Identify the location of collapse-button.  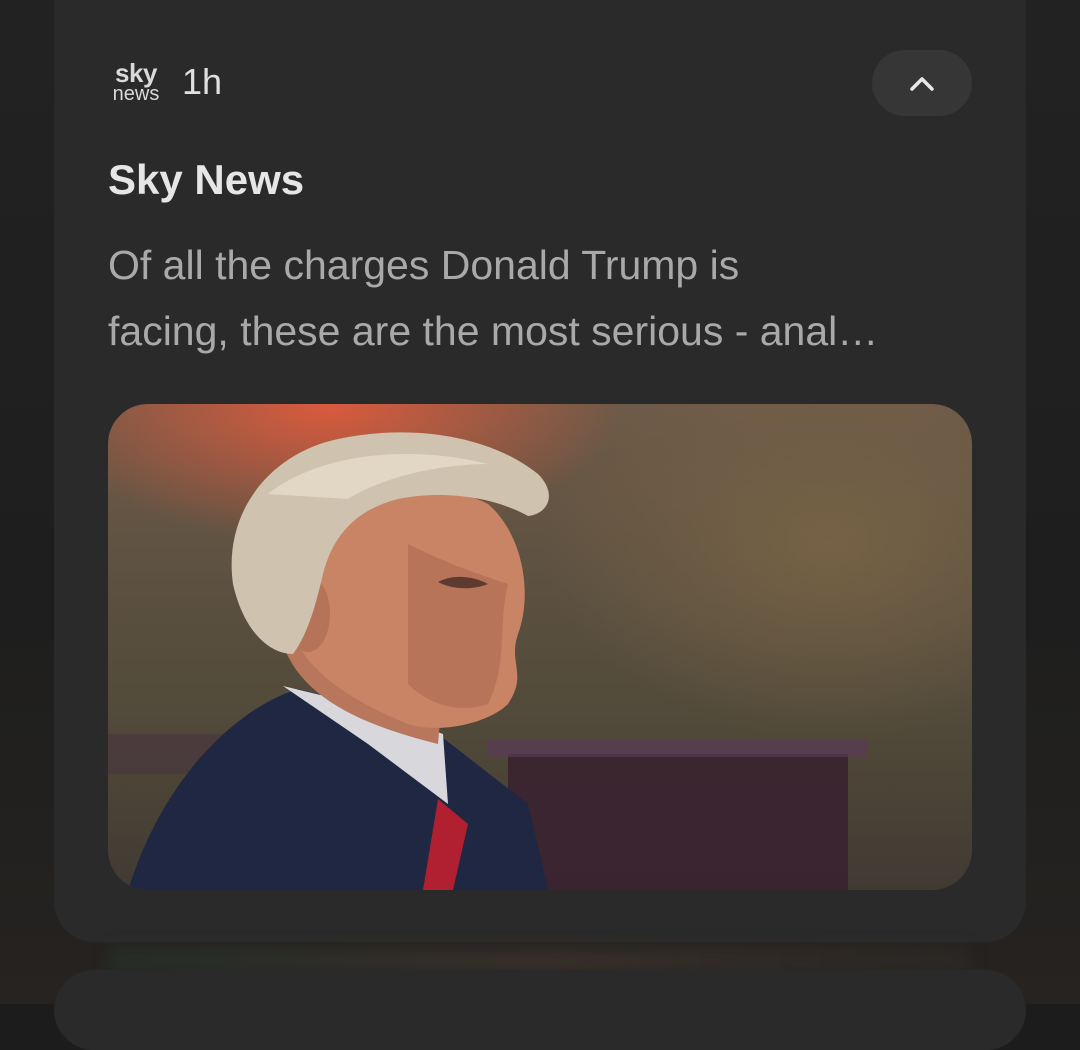
(922, 83).